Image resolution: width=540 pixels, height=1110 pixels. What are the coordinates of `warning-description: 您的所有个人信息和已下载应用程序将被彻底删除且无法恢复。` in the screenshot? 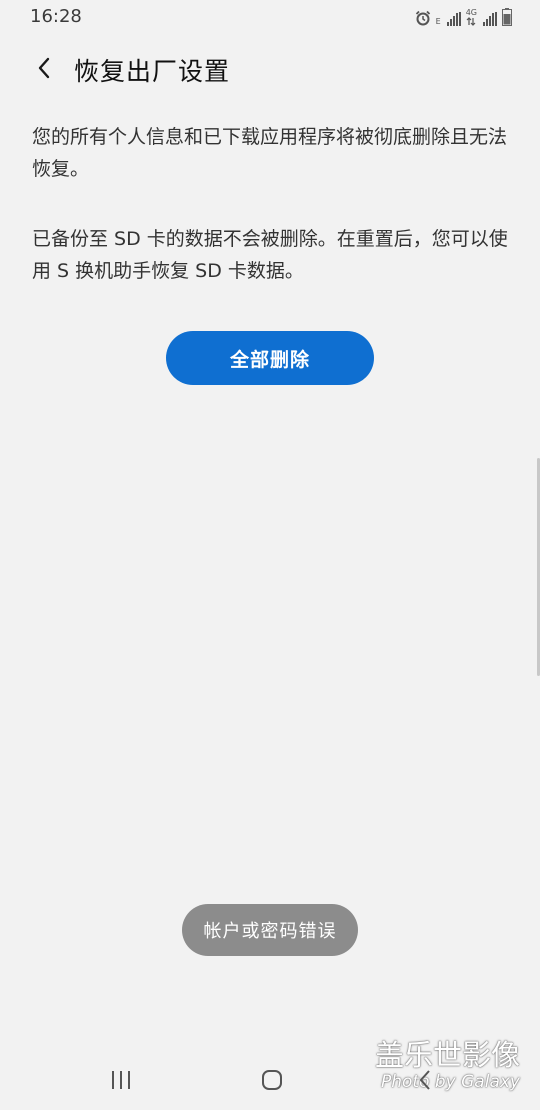 It's located at (270, 153).